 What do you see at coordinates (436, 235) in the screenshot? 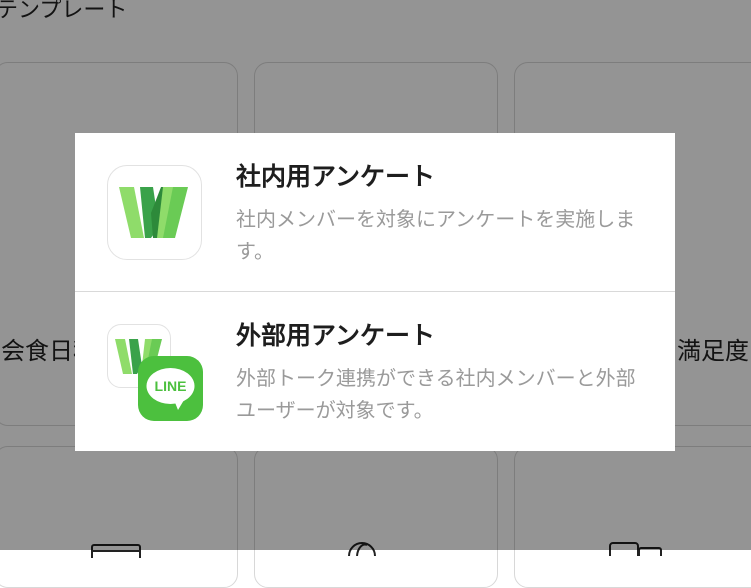
I see `option-description: 社内メンバーを対象にアンケートを実施します。` at bounding box center [436, 235].